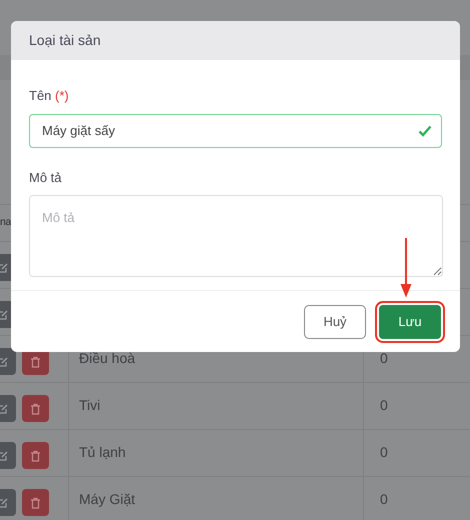 The image size is (470, 520). Describe the element at coordinates (62, 95) in the screenshot. I see `required-mark: (*)` at that location.